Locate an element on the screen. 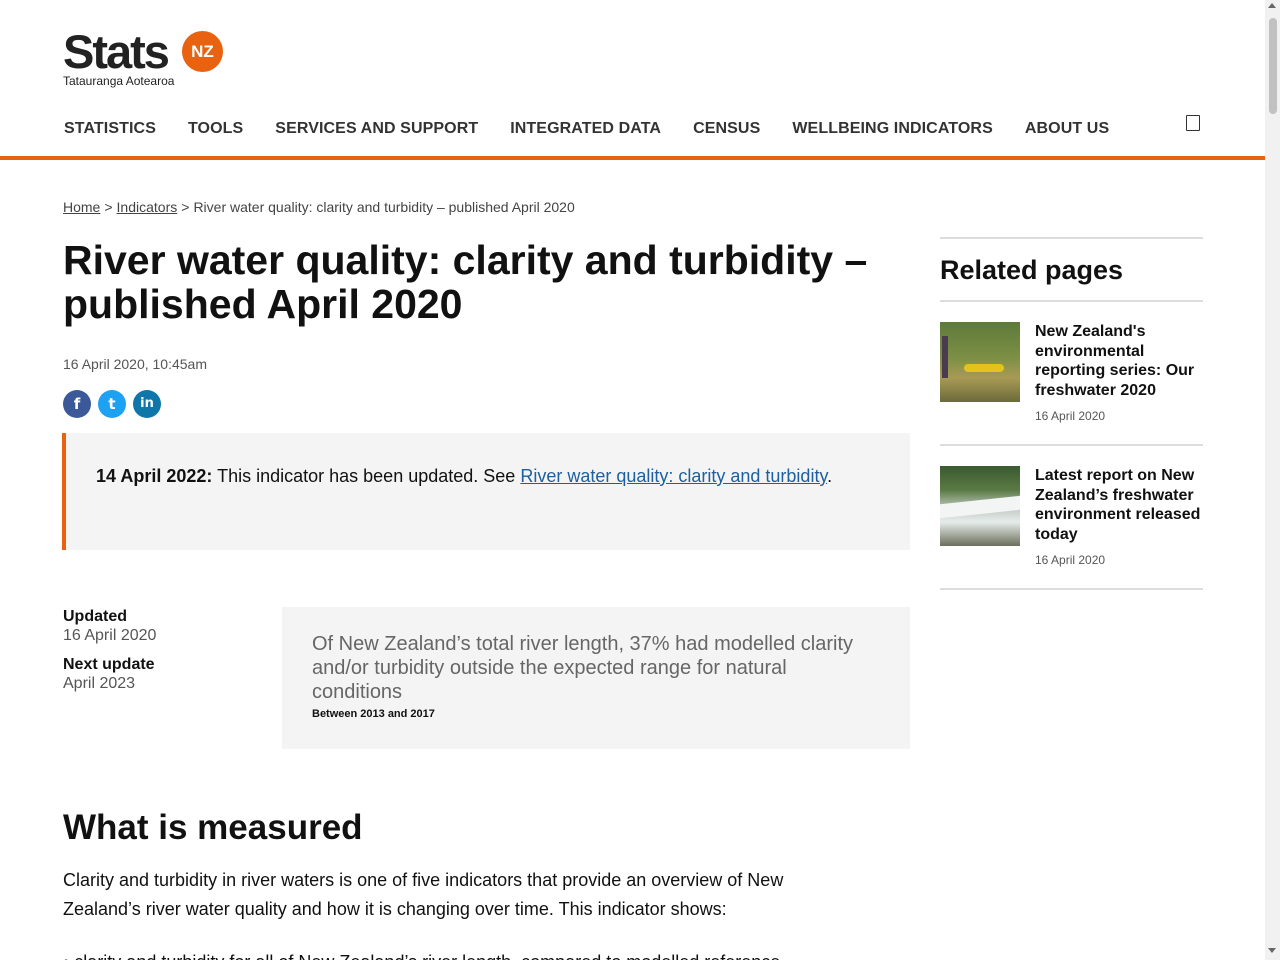  nav-item-integrated-data: INTEGRATED DATA is located at coordinates (585, 128).